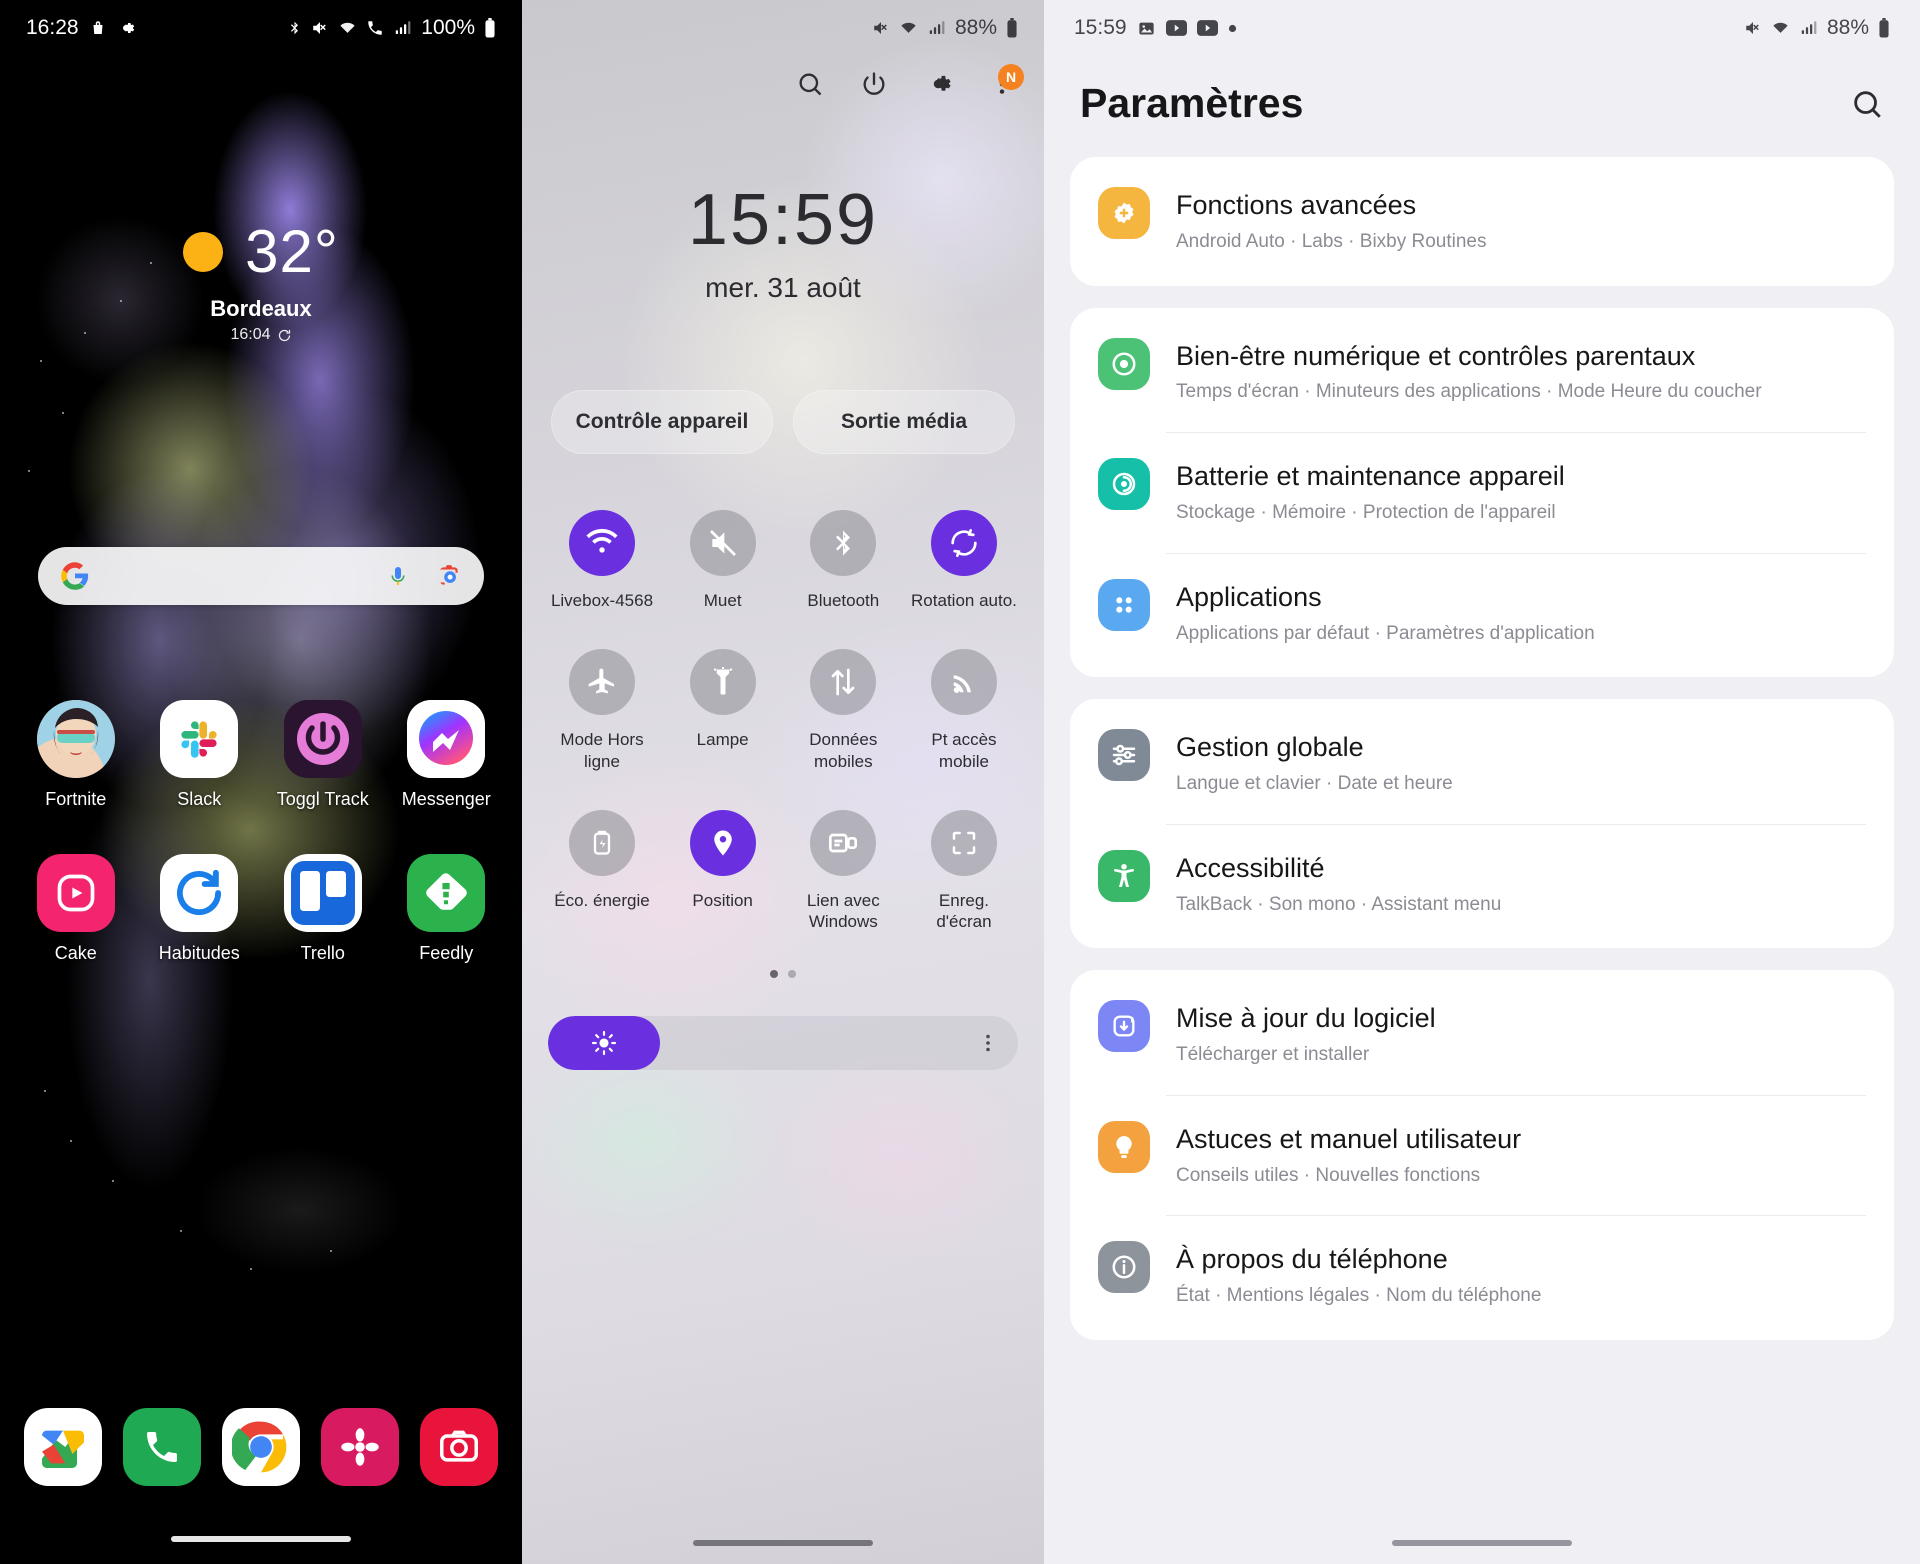 This screenshot has width=1920, height=1564. I want to click on refresh-icon, so click(284, 335).